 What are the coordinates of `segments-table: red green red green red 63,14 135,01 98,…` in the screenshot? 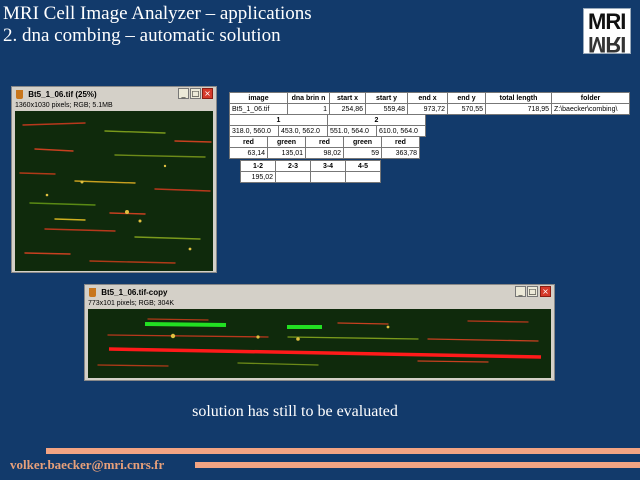 It's located at (324, 147).